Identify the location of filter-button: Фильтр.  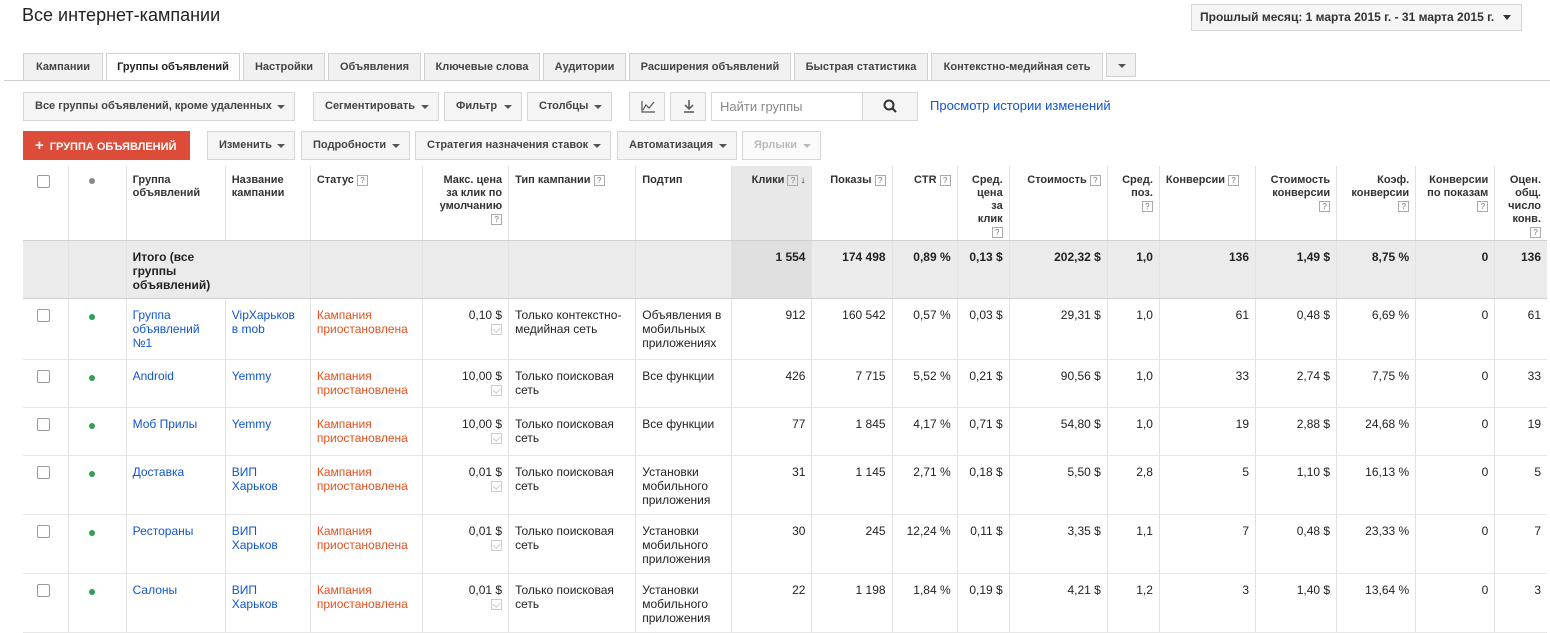
(483, 106).